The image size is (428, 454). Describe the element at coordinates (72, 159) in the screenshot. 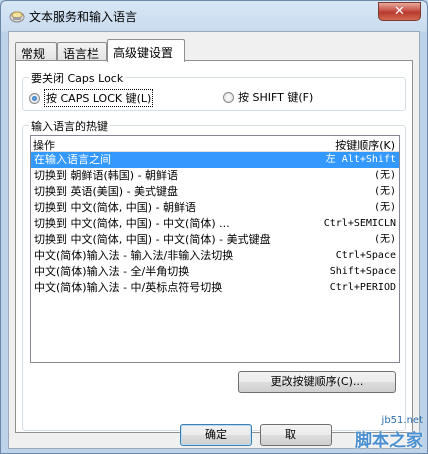

I see `list-item-action: 在输入语言之间` at that location.